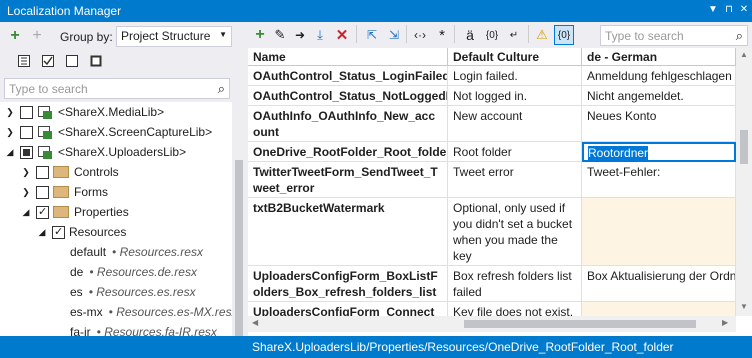 The height and width of the screenshot is (358, 752). Describe the element at coordinates (659, 57) in the screenshot. I see `column-header-de: de - German` at that location.